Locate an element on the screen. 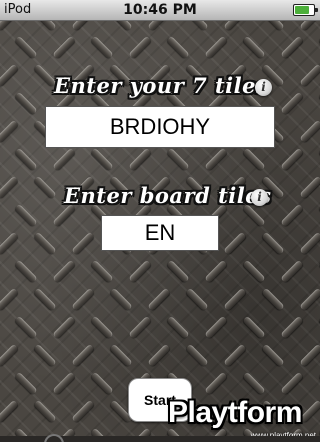 The image size is (320, 442). watermark-logo: Playtform is located at coordinates (235, 412).